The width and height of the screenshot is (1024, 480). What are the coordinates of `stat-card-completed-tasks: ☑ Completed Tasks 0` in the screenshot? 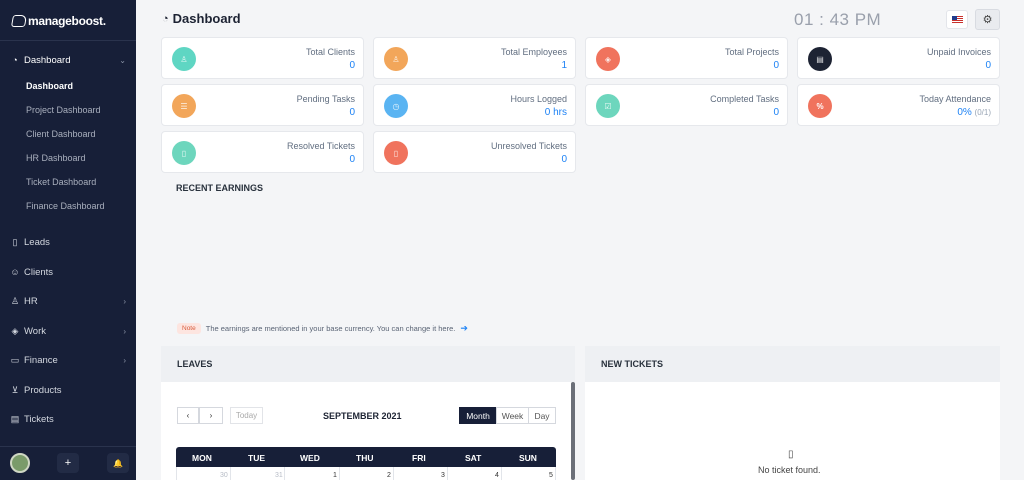 It's located at (686, 105).